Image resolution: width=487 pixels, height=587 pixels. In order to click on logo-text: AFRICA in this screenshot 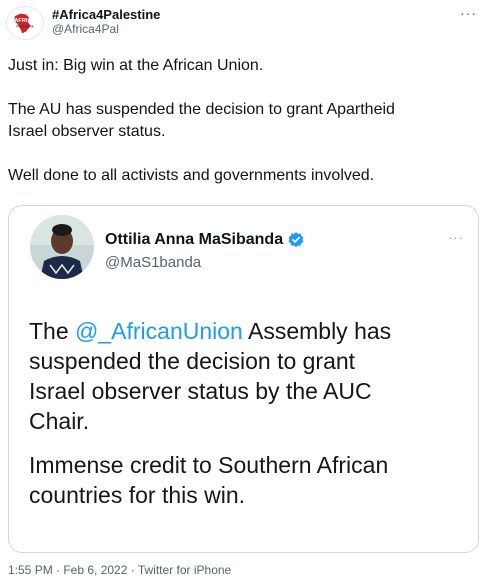, I will do `click(24, 21)`.